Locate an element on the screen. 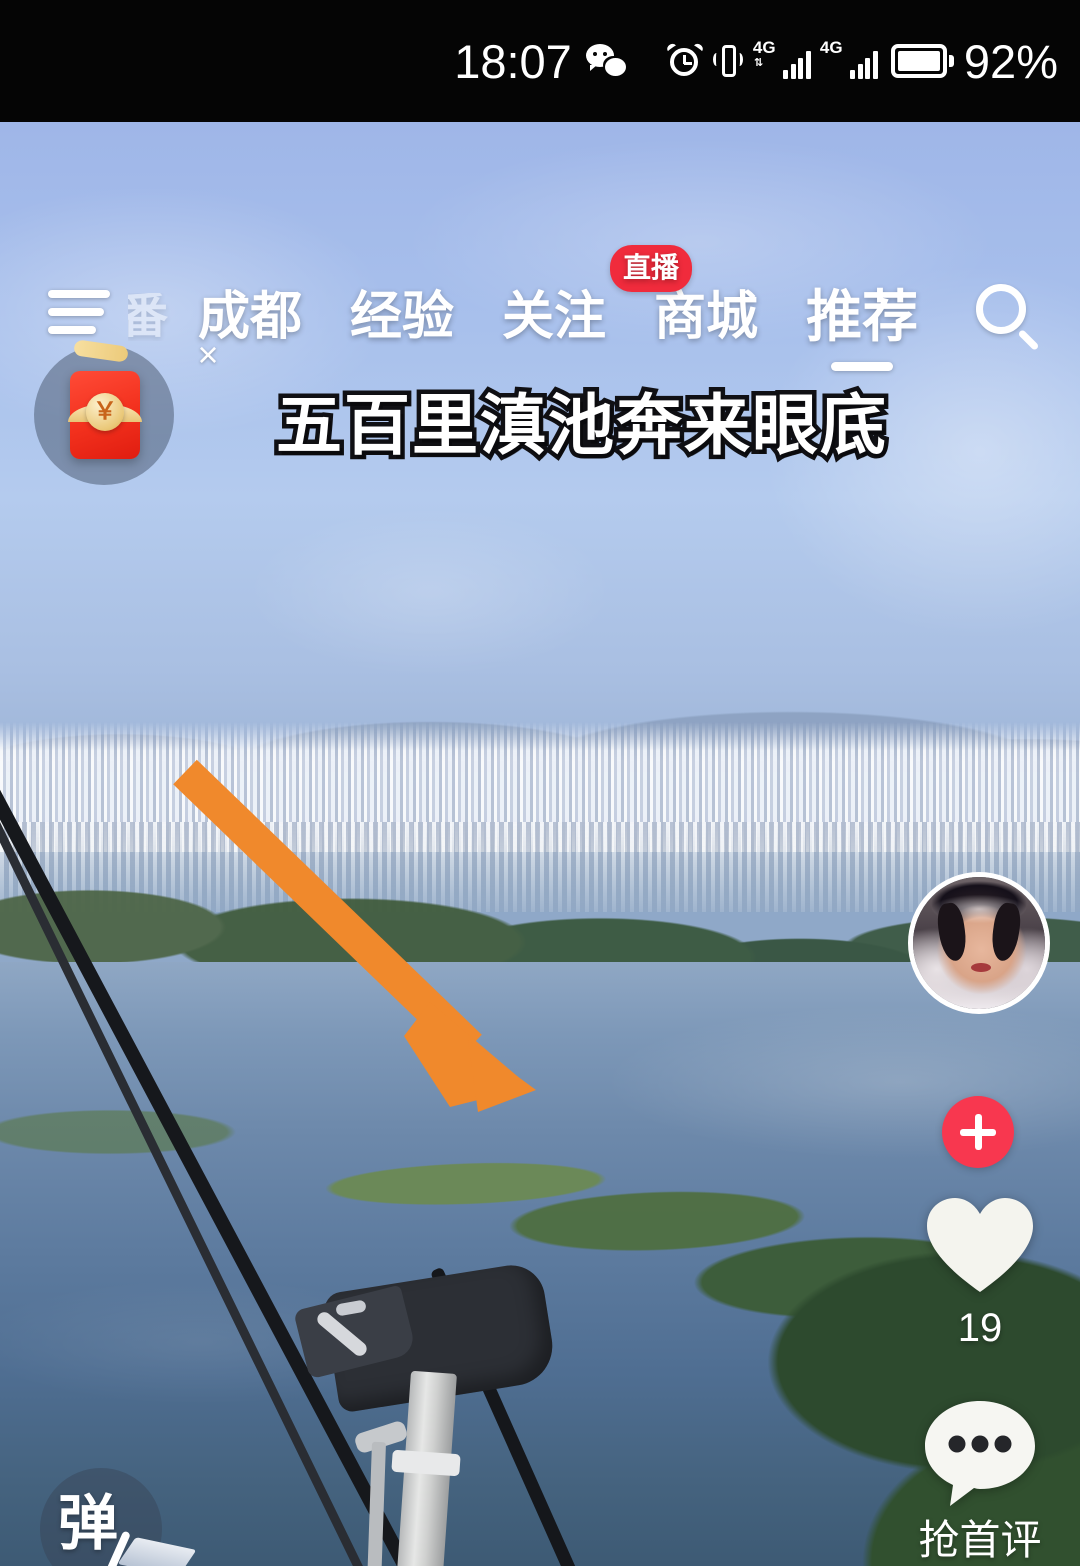  nav-tab-tuijian: 推荐 is located at coordinates (862, 330).